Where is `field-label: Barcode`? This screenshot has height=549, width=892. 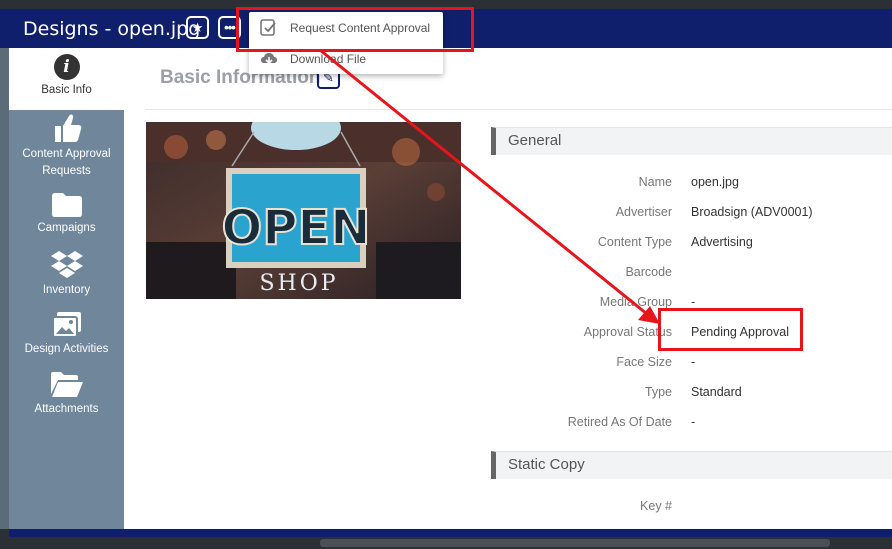
field-label: Barcode is located at coordinates (648, 272).